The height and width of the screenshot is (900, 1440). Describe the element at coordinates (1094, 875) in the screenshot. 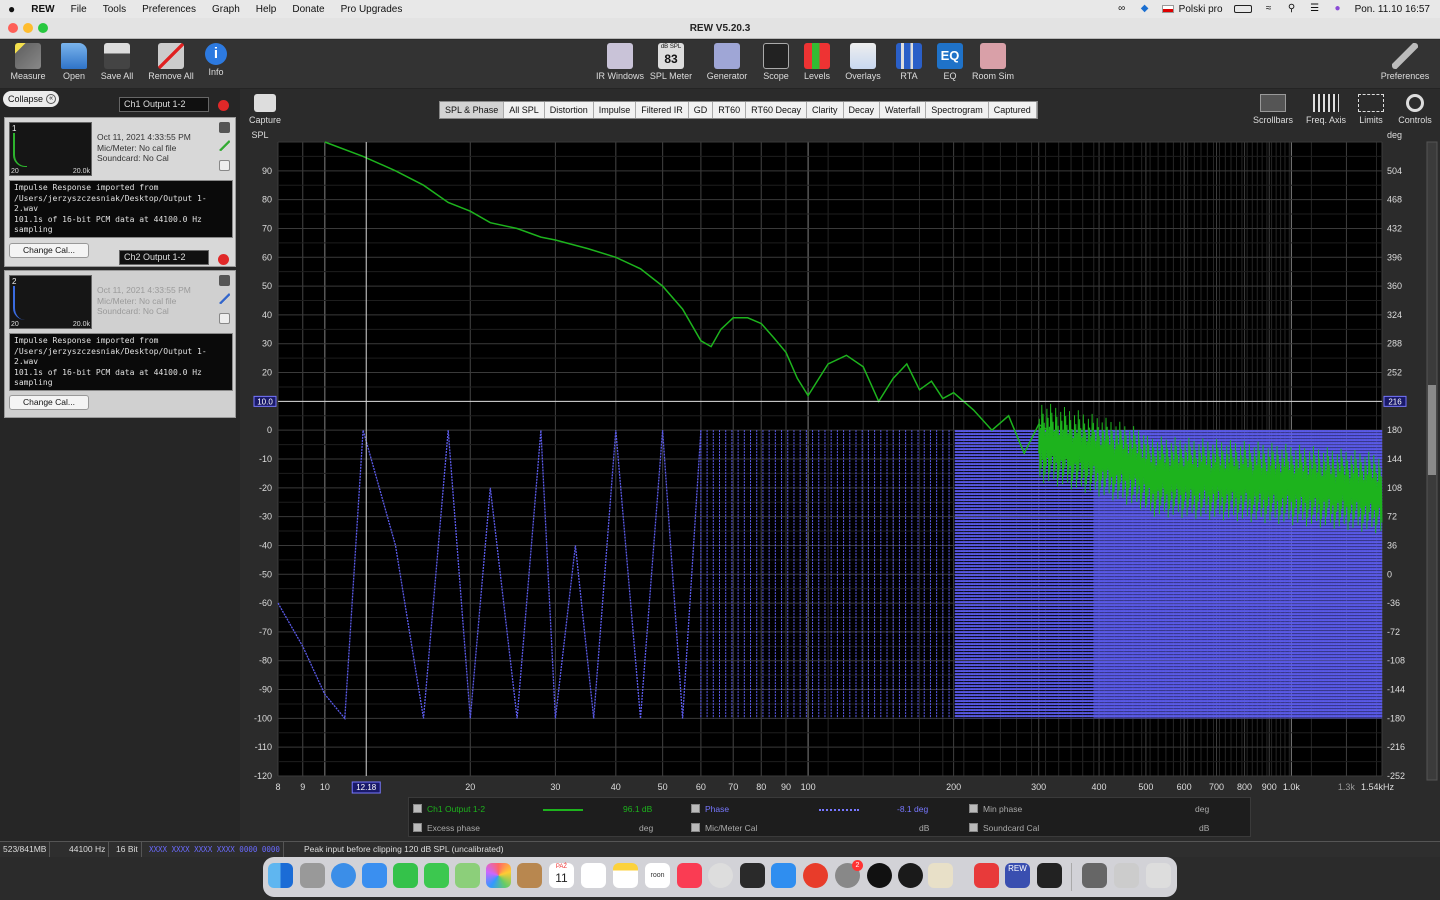

I see `downloads-icon` at that location.